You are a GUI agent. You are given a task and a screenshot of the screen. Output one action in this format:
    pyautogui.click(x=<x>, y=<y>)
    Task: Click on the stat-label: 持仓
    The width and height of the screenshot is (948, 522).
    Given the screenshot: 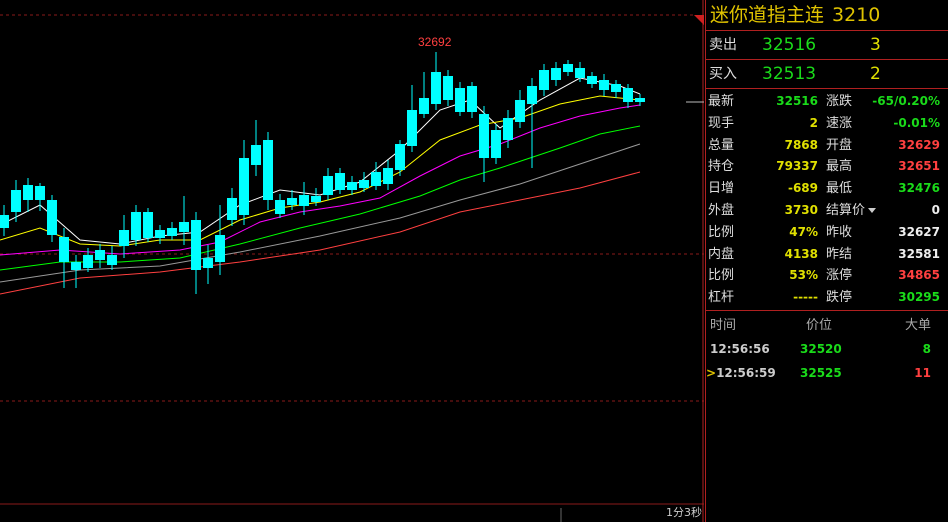 What is the action you would take?
    pyautogui.click(x=721, y=167)
    